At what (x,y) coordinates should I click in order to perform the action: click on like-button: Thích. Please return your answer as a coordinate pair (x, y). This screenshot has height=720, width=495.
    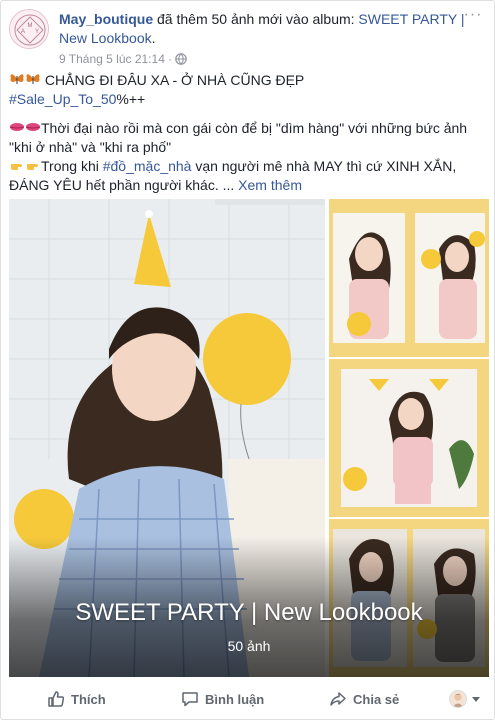
    Looking at the image, I should click on (76, 699).